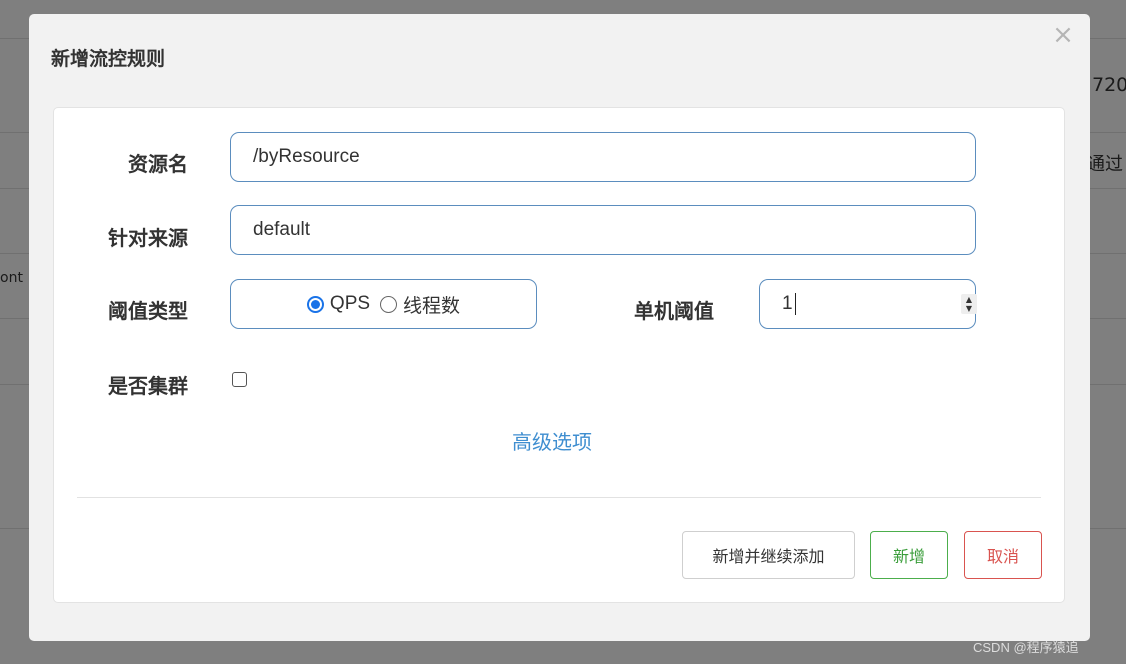 Image resolution: width=1126 pixels, height=664 pixels. I want to click on source-input: default, so click(603, 230).